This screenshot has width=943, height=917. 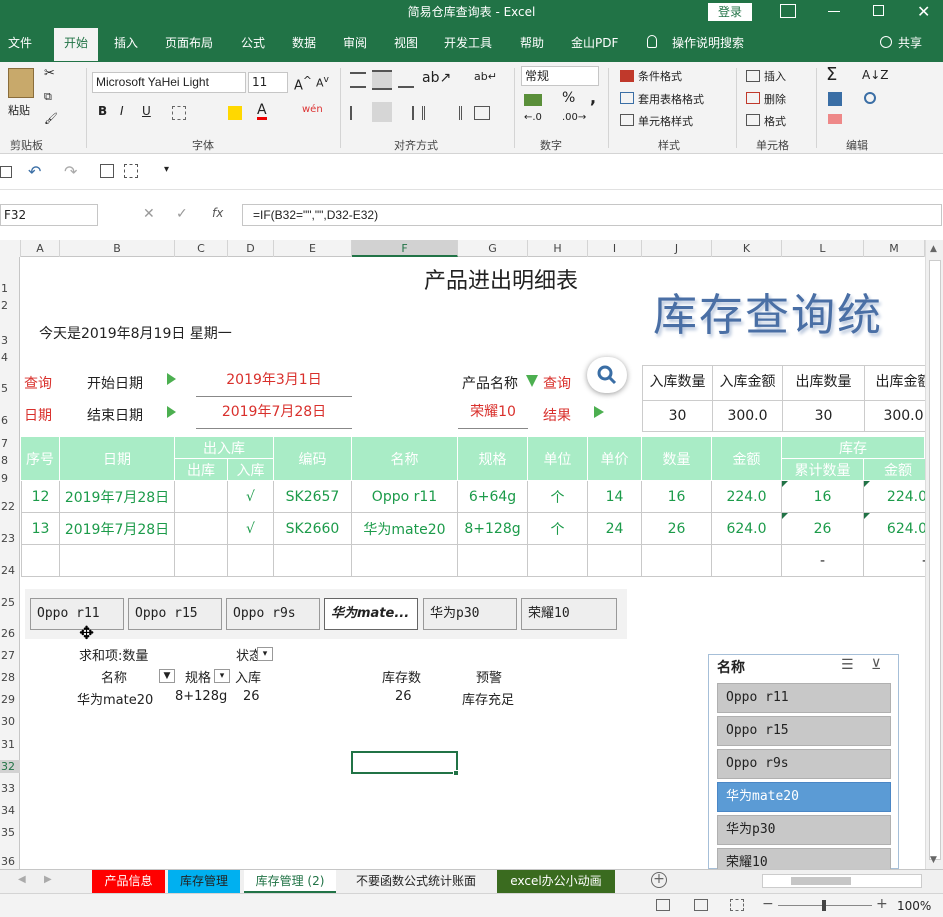 What do you see at coordinates (107, 171) in the screenshot?
I see `print-preview-icon` at bounding box center [107, 171].